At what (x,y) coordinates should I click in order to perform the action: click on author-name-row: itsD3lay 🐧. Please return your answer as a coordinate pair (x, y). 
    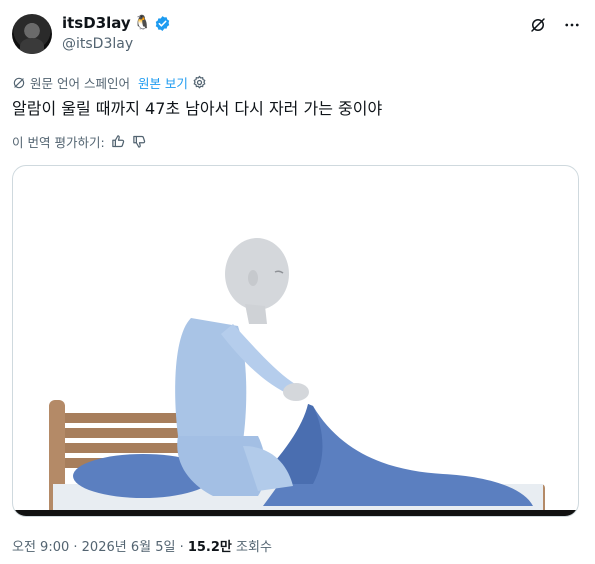
    Looking at the image, I should click on (116, 23).